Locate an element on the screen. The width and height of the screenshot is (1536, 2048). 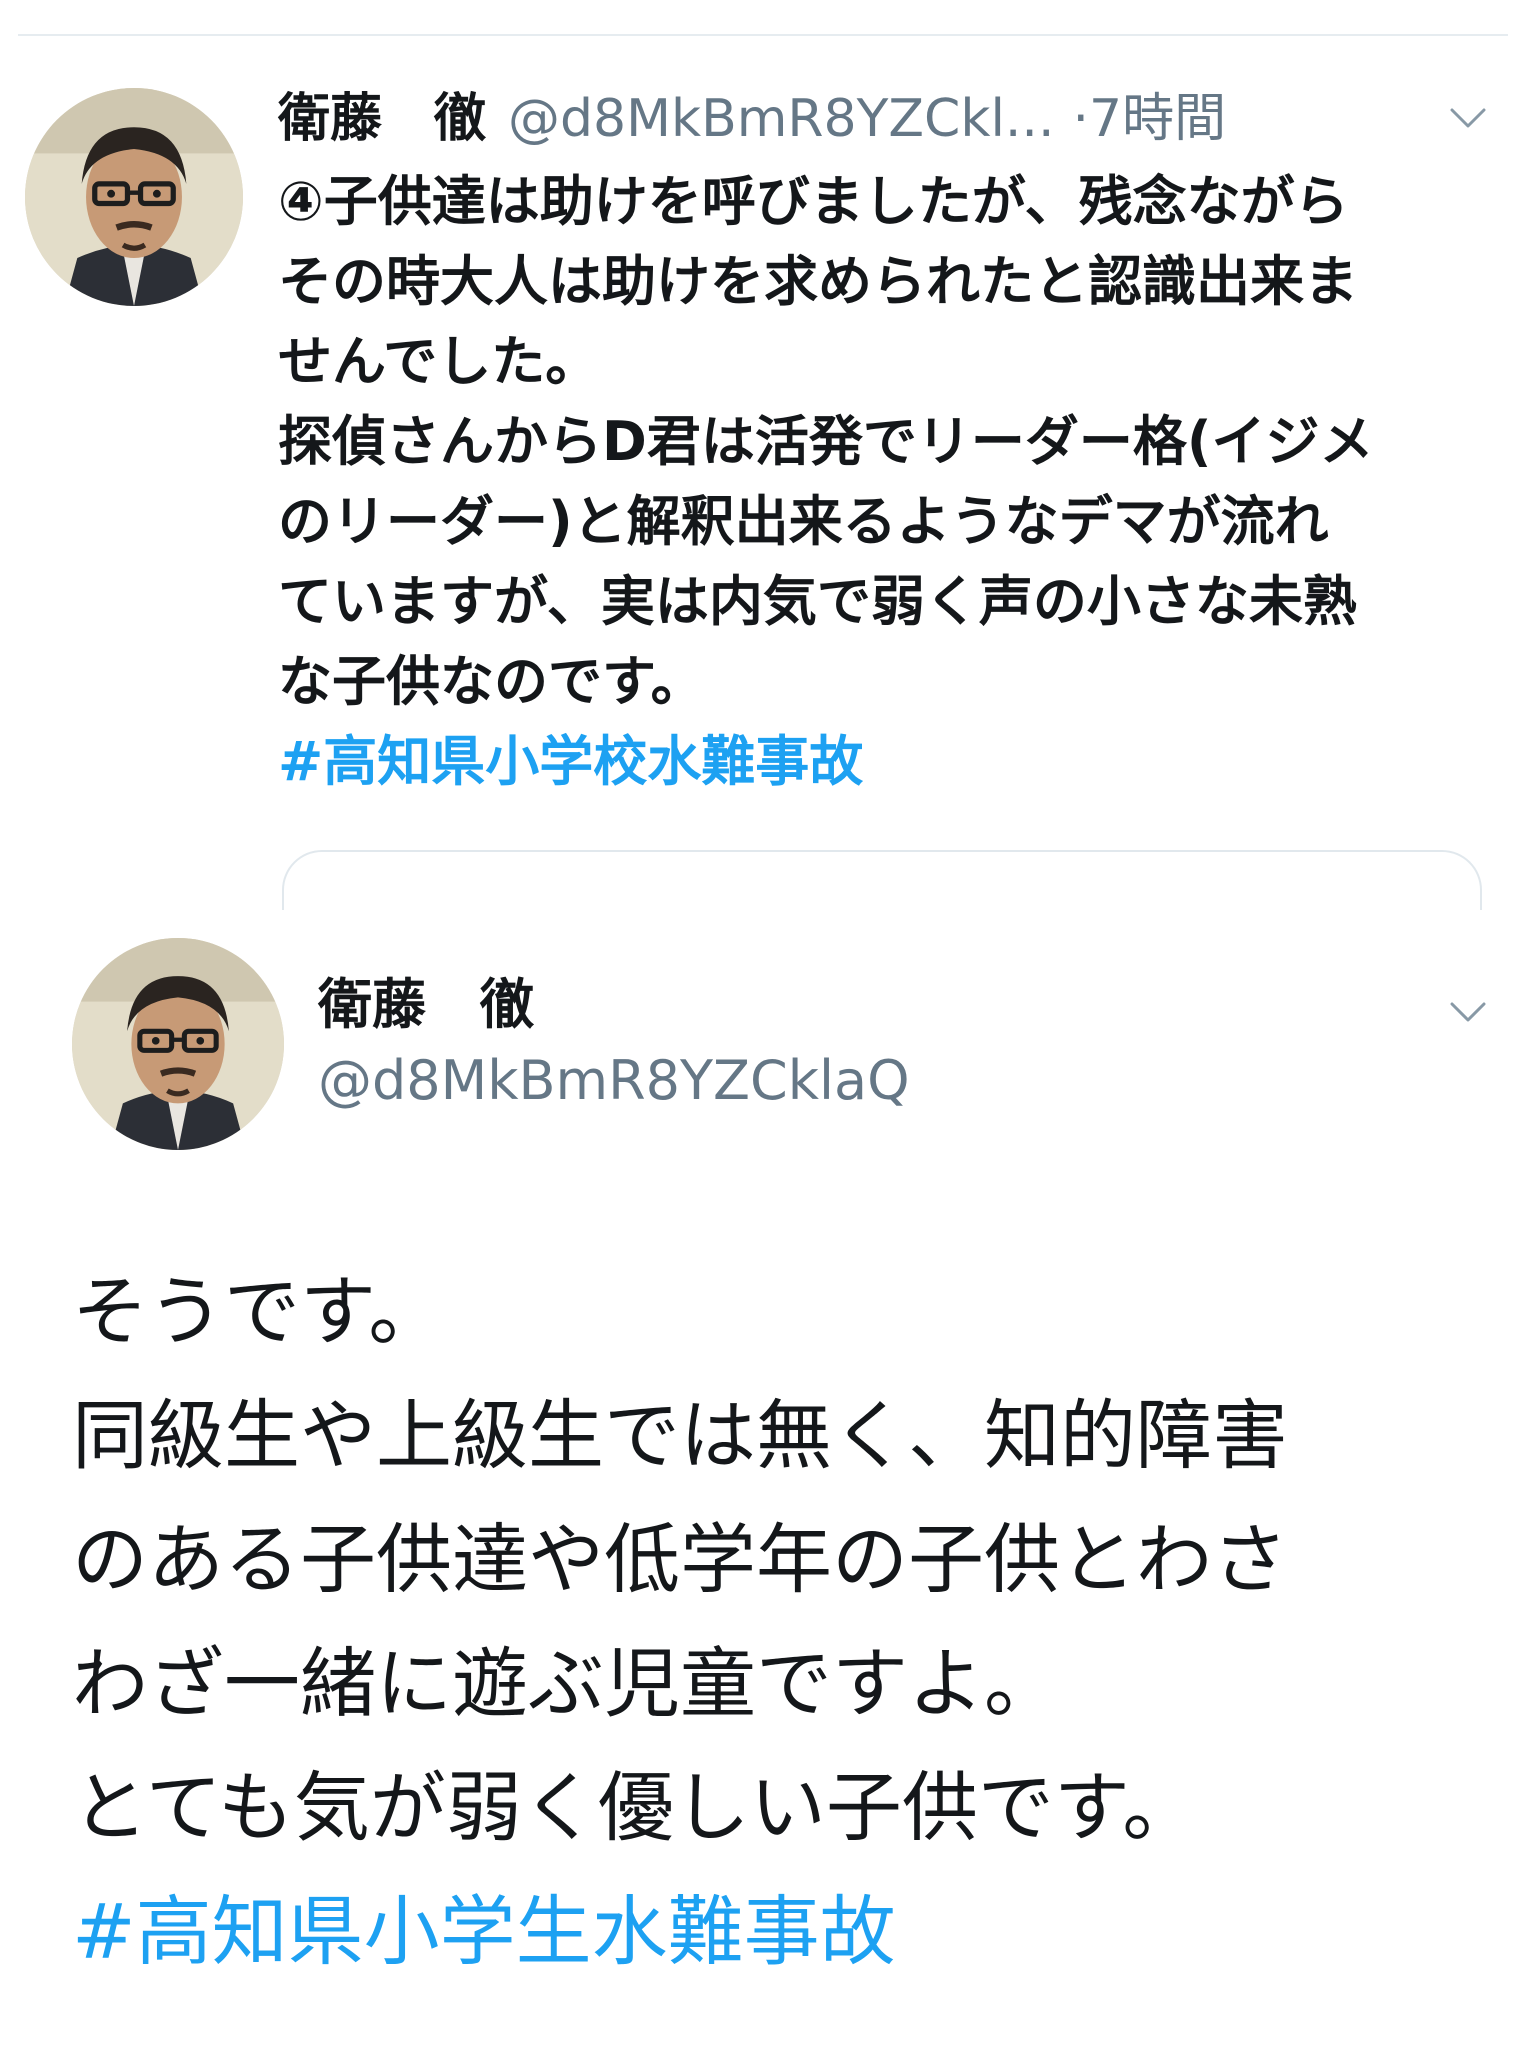
main-tweet-line: わざ一緒に遊ぶ児童ですよ。 is located at coordinates (566, 1683).